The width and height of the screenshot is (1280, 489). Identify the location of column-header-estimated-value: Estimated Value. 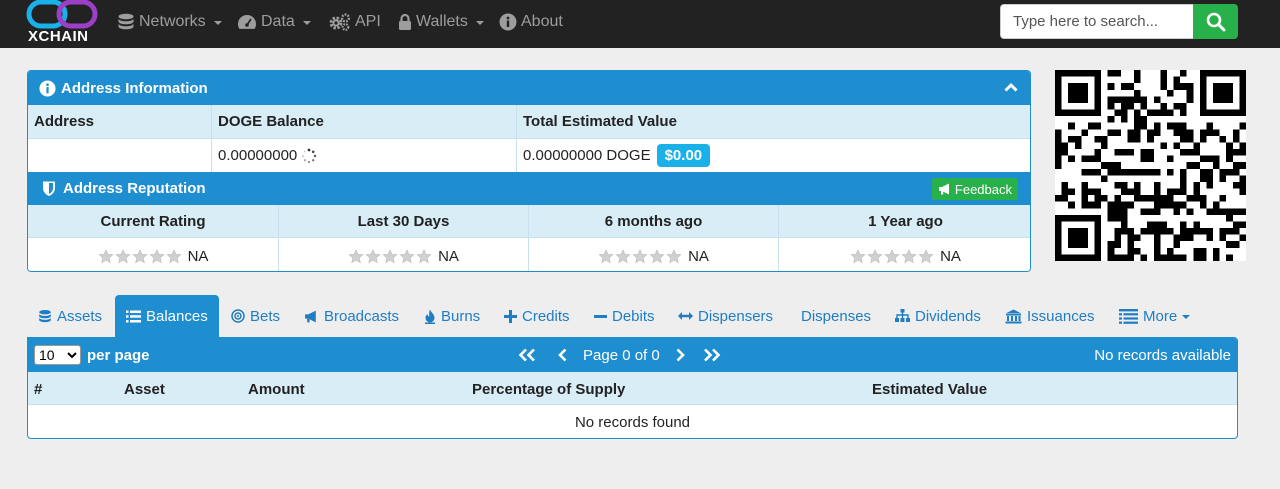
(929, 389).